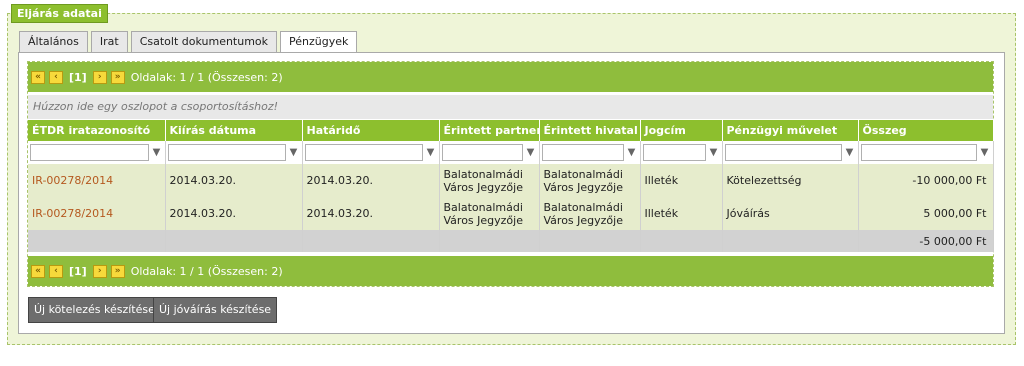 The width and height of the screenshot is (1024, 366). Describe the element at coordinates (53, 41) in the screenshot. I see `tab-general: Általános` at that location.